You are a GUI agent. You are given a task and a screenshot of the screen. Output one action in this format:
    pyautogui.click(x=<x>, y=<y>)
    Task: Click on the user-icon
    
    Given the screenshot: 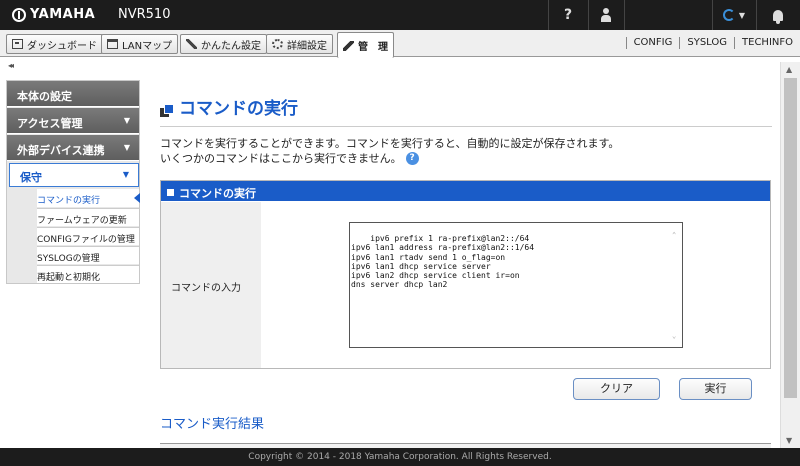 What is the action you would take?
    pyautogui.click(x=606, y=15)
    